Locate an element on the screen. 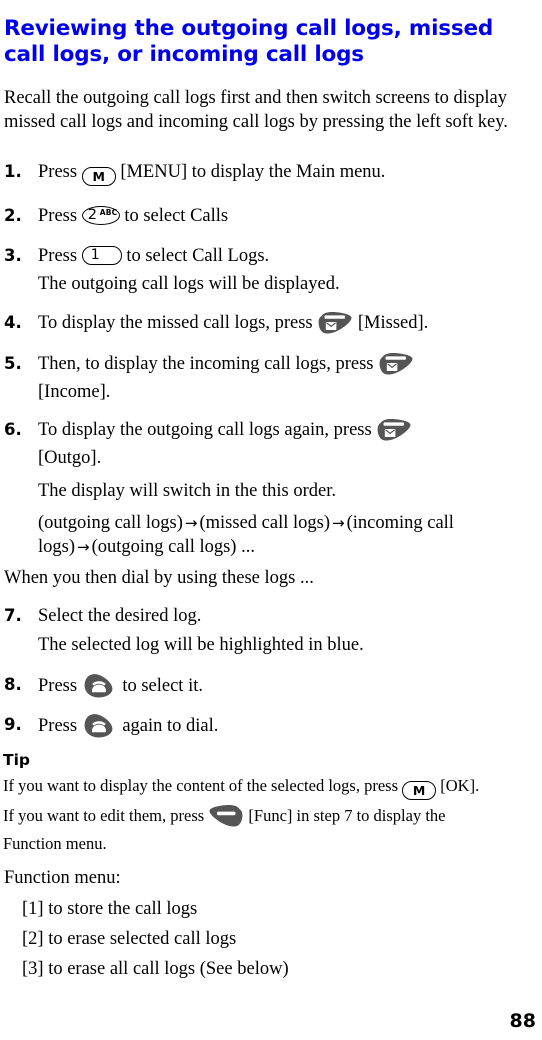 Image resolution: width=542 pixels, height=1040 pixels. digit-2-glyph: 2 is located at coordinates (92, 215).